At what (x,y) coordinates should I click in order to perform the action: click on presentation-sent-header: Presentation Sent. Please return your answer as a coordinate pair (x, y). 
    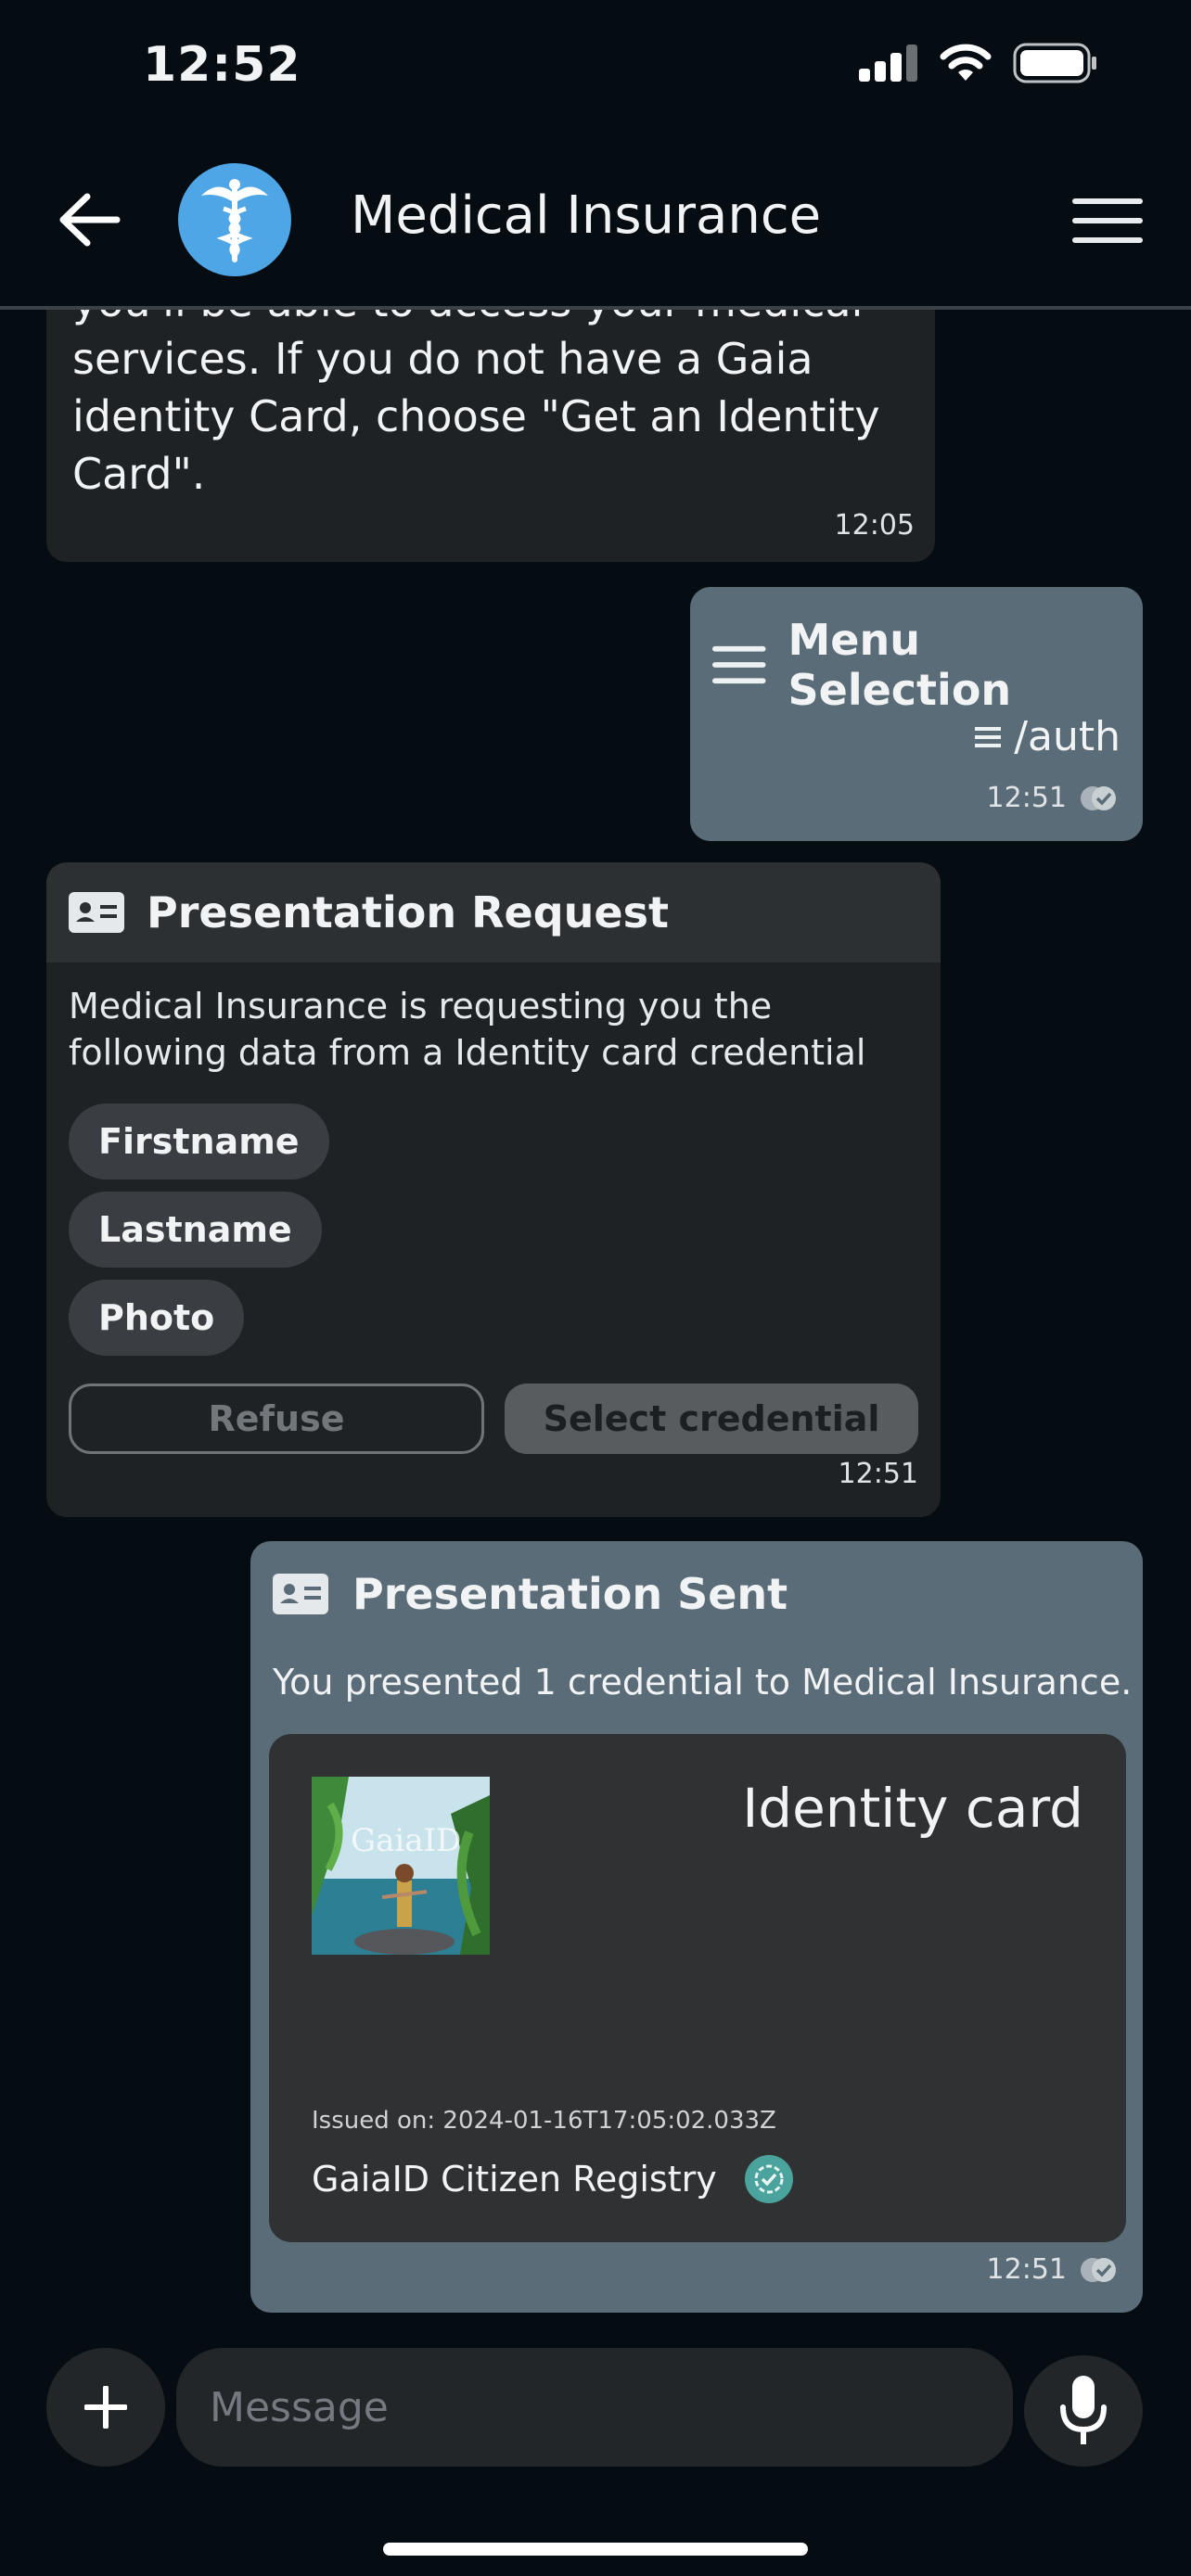
    Looking at the image, I should click on (530, 1594).